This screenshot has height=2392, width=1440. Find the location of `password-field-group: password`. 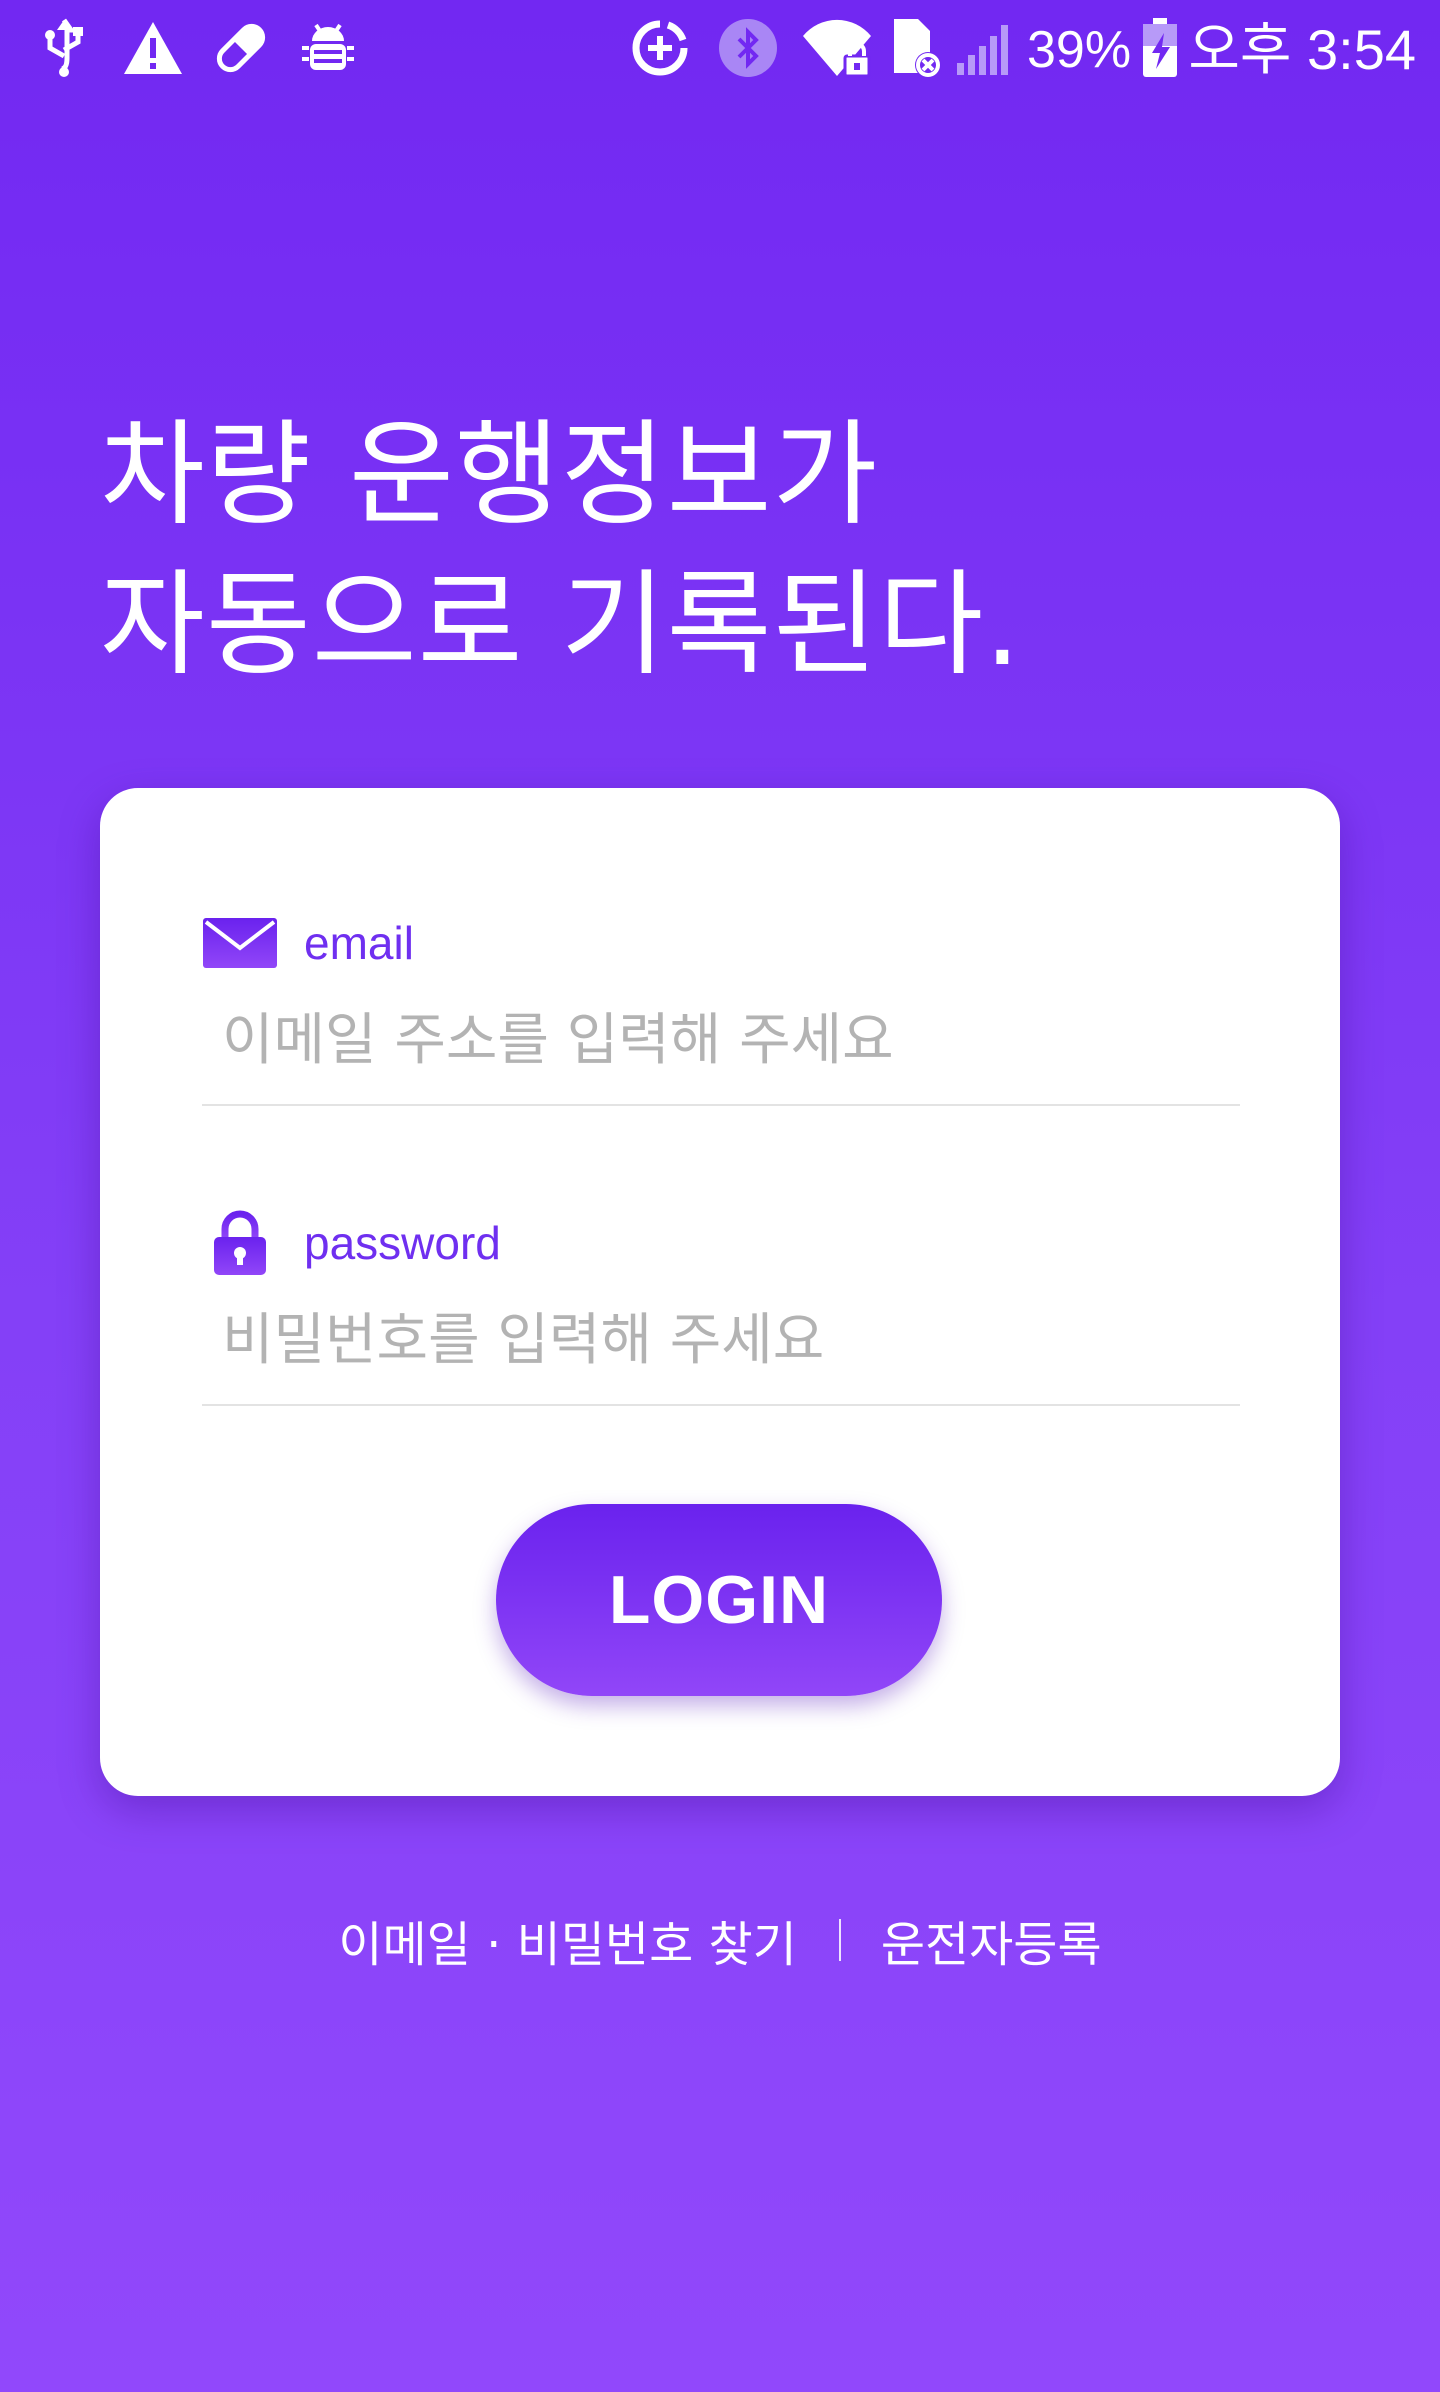

password-field-group: password is located at coordinates (721, 1307).